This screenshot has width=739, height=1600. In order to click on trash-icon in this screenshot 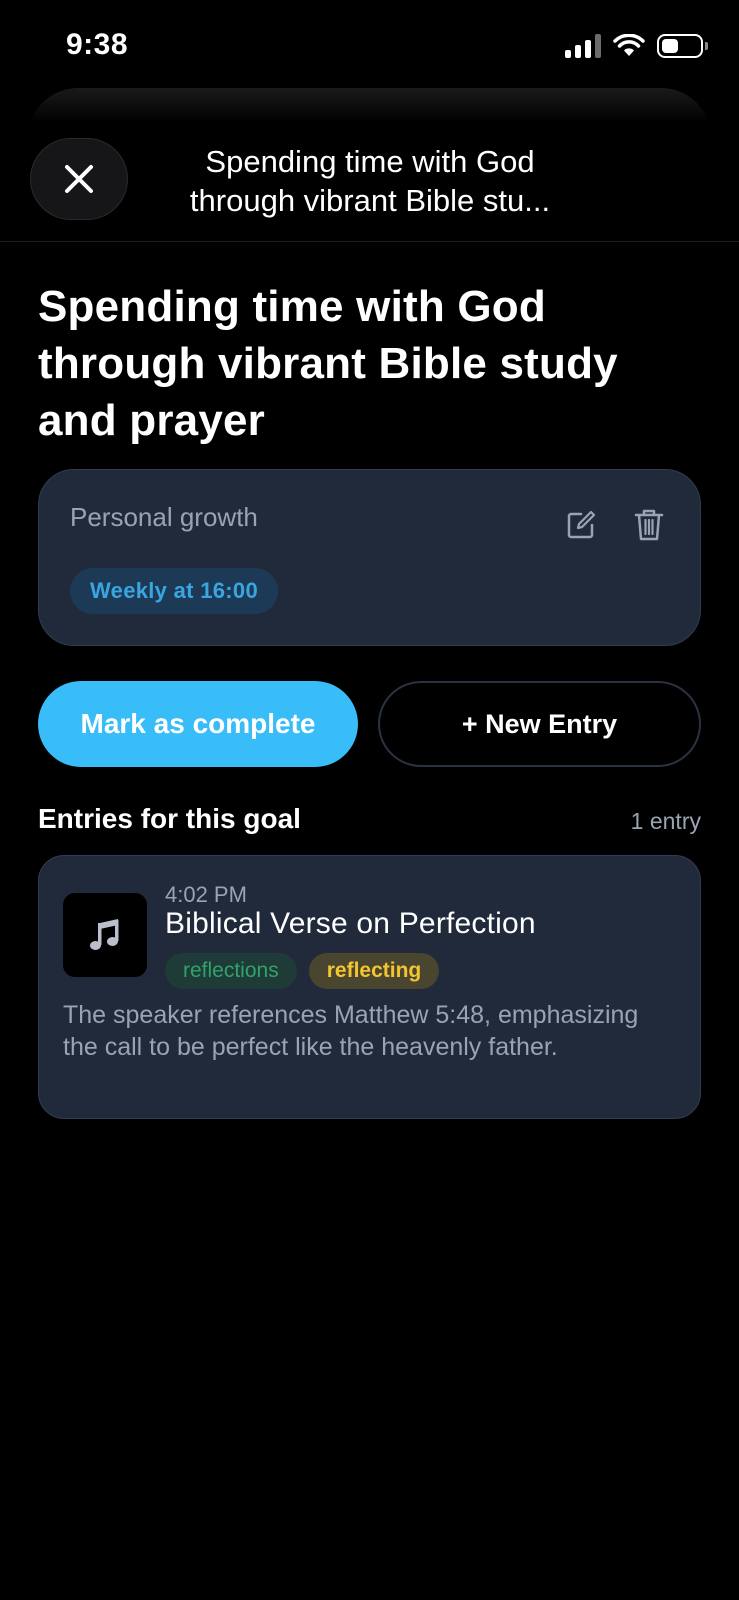, I will do `click(649, 525)`.